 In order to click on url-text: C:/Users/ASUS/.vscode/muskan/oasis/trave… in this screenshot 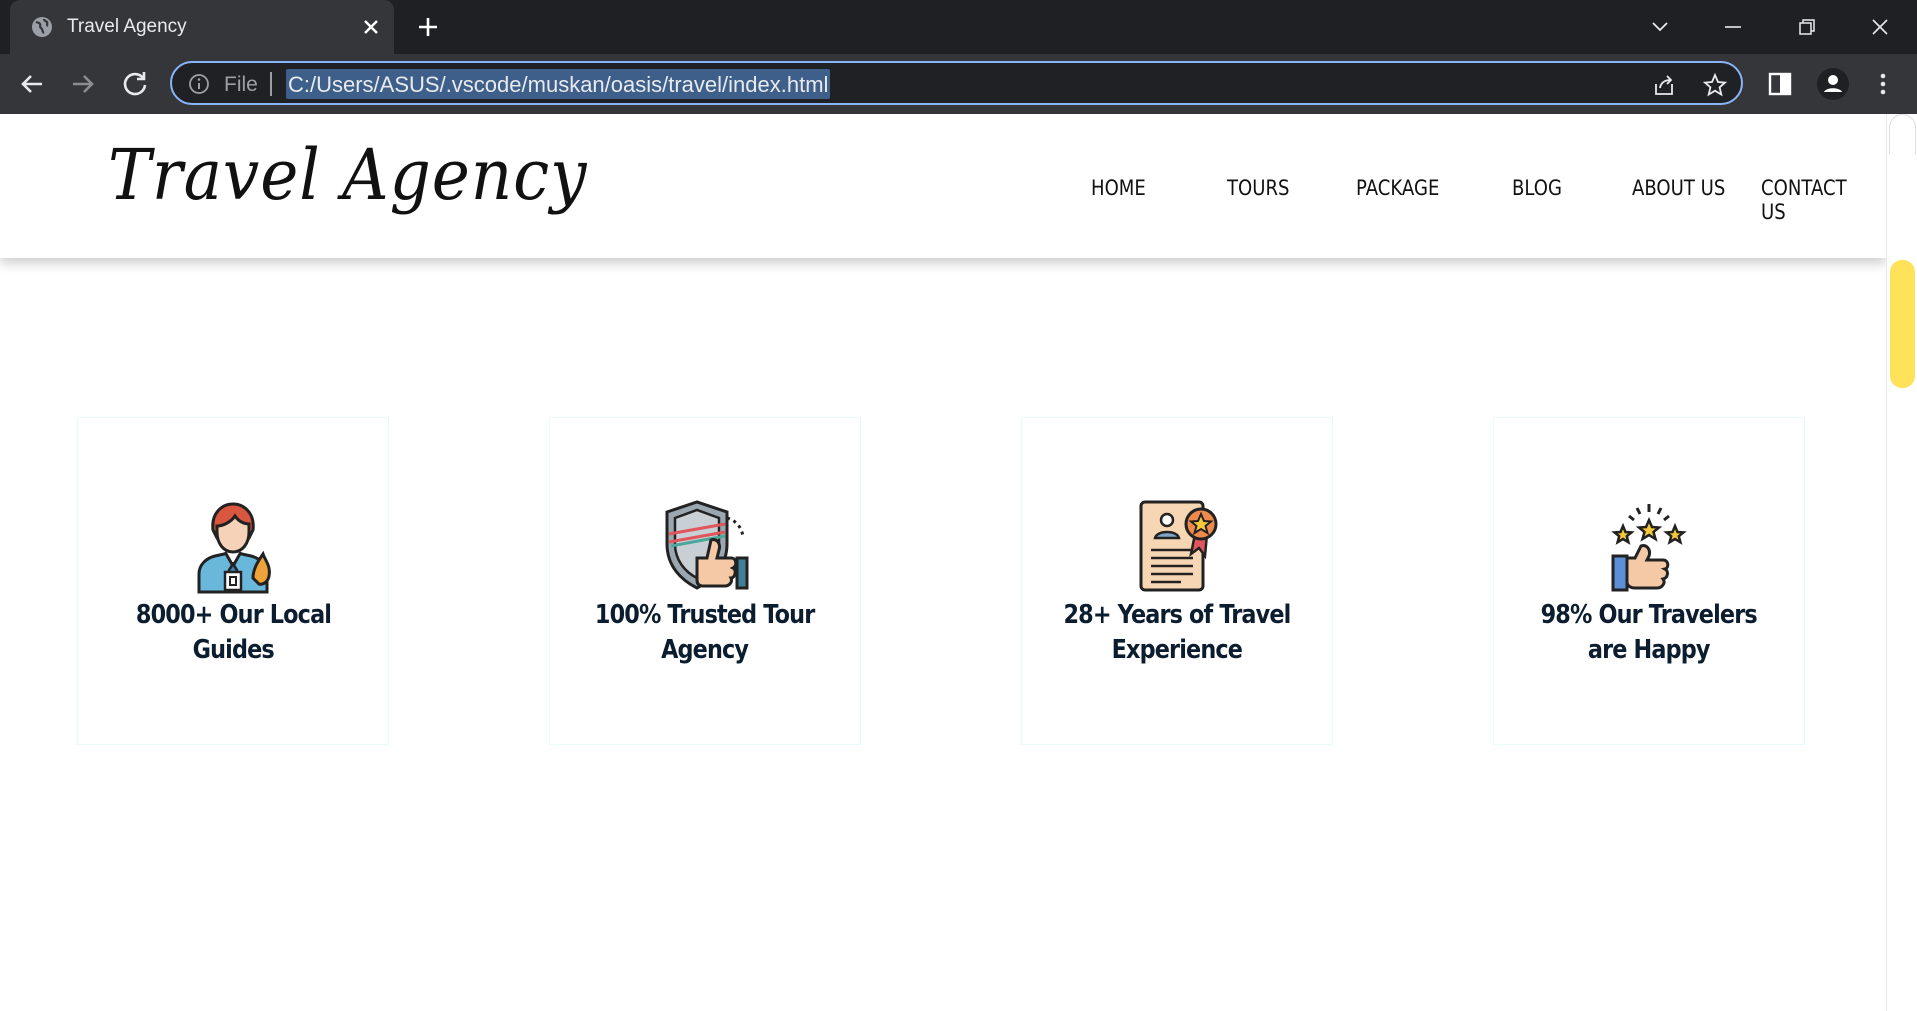, I will do `click(558, 84)`.